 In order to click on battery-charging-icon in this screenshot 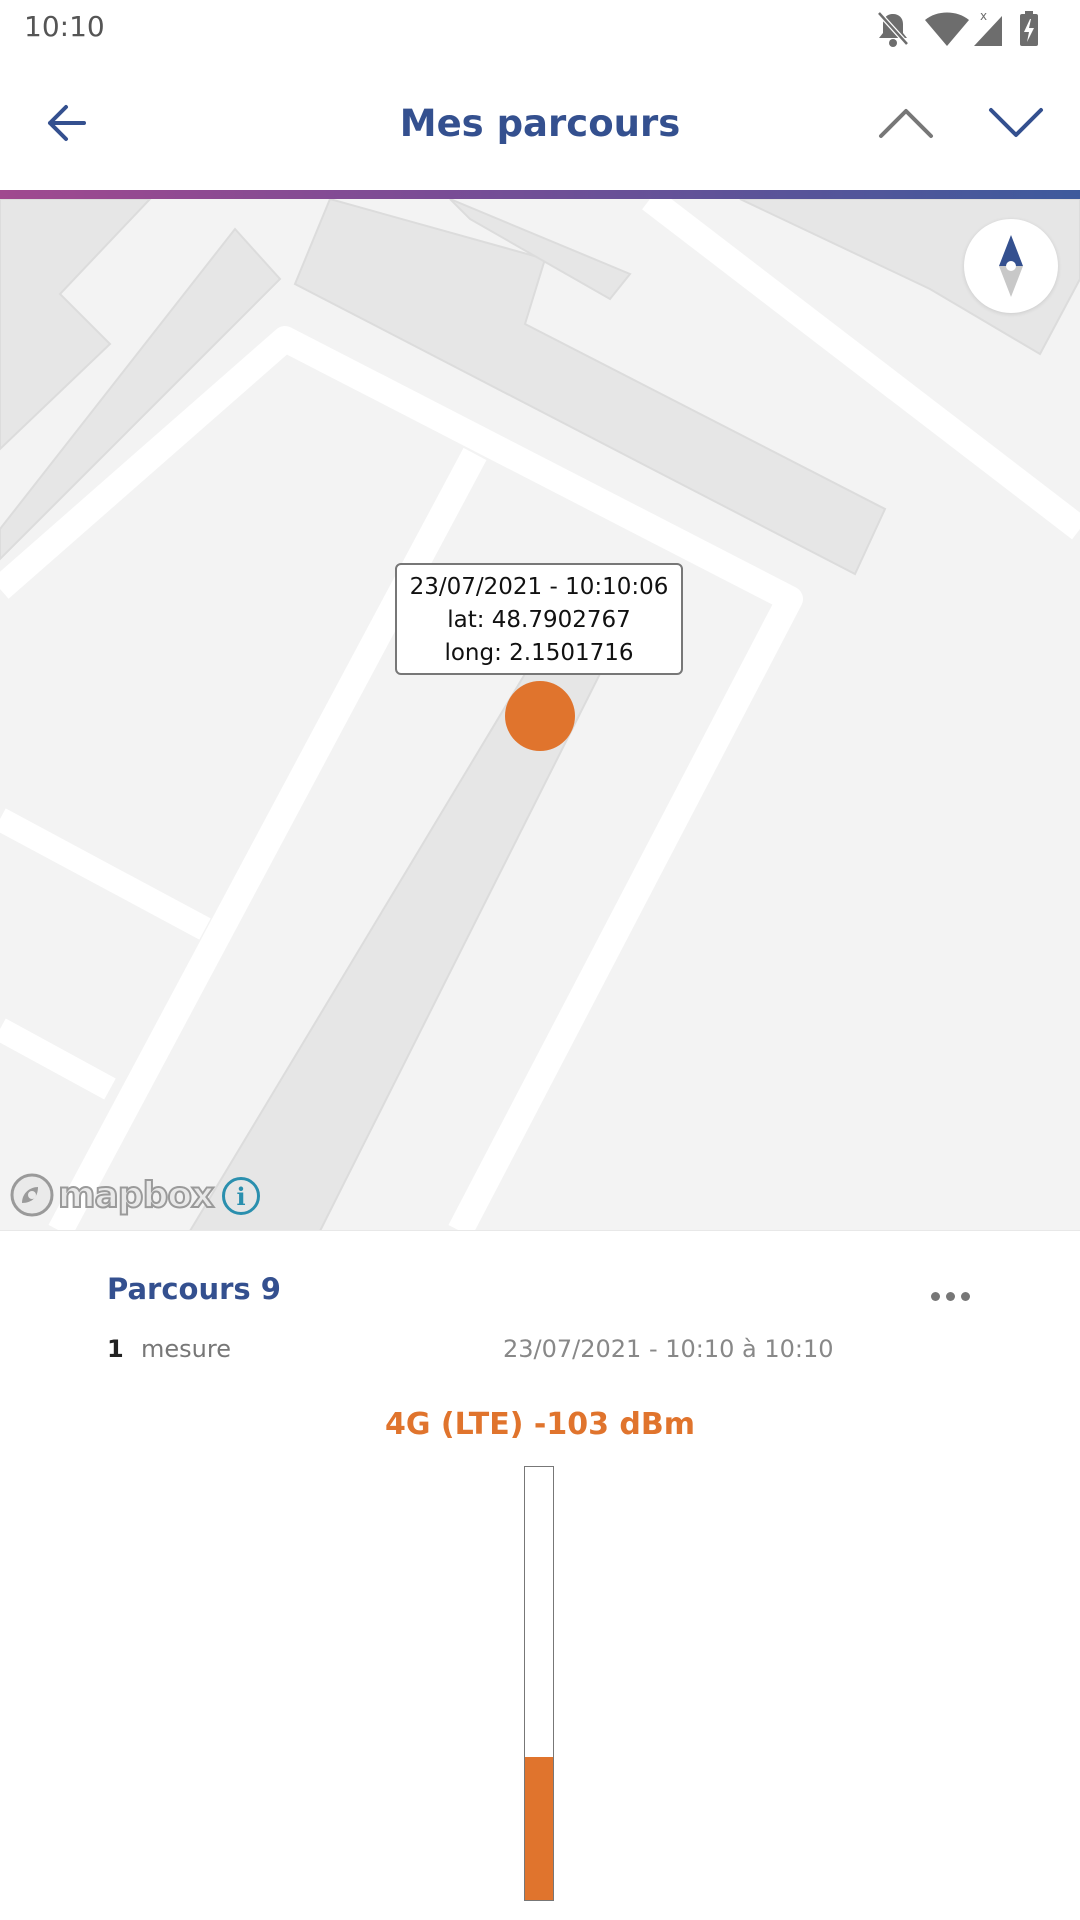, I will do `click(1029, 28)`.